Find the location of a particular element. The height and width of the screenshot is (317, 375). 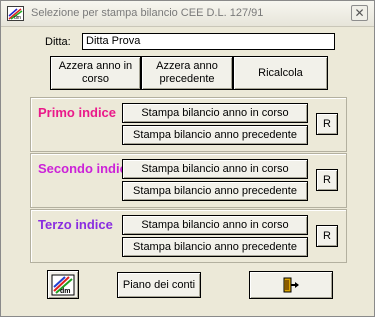

azzera-anno-precedente-button: Azzera anno precedente is located at coordinates (187, 73).